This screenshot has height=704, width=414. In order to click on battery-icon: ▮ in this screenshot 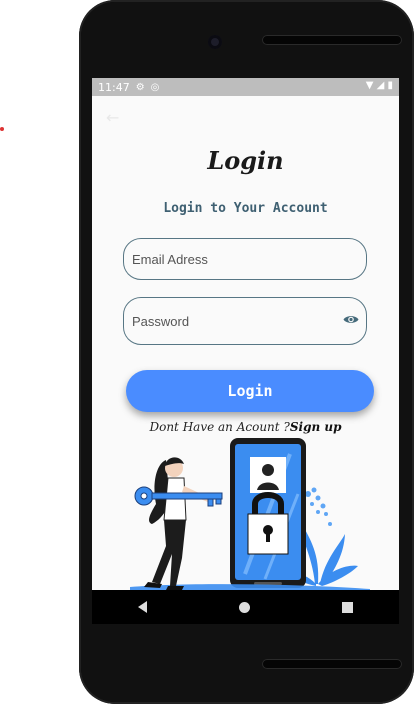, I will do `click(390, 85)`.